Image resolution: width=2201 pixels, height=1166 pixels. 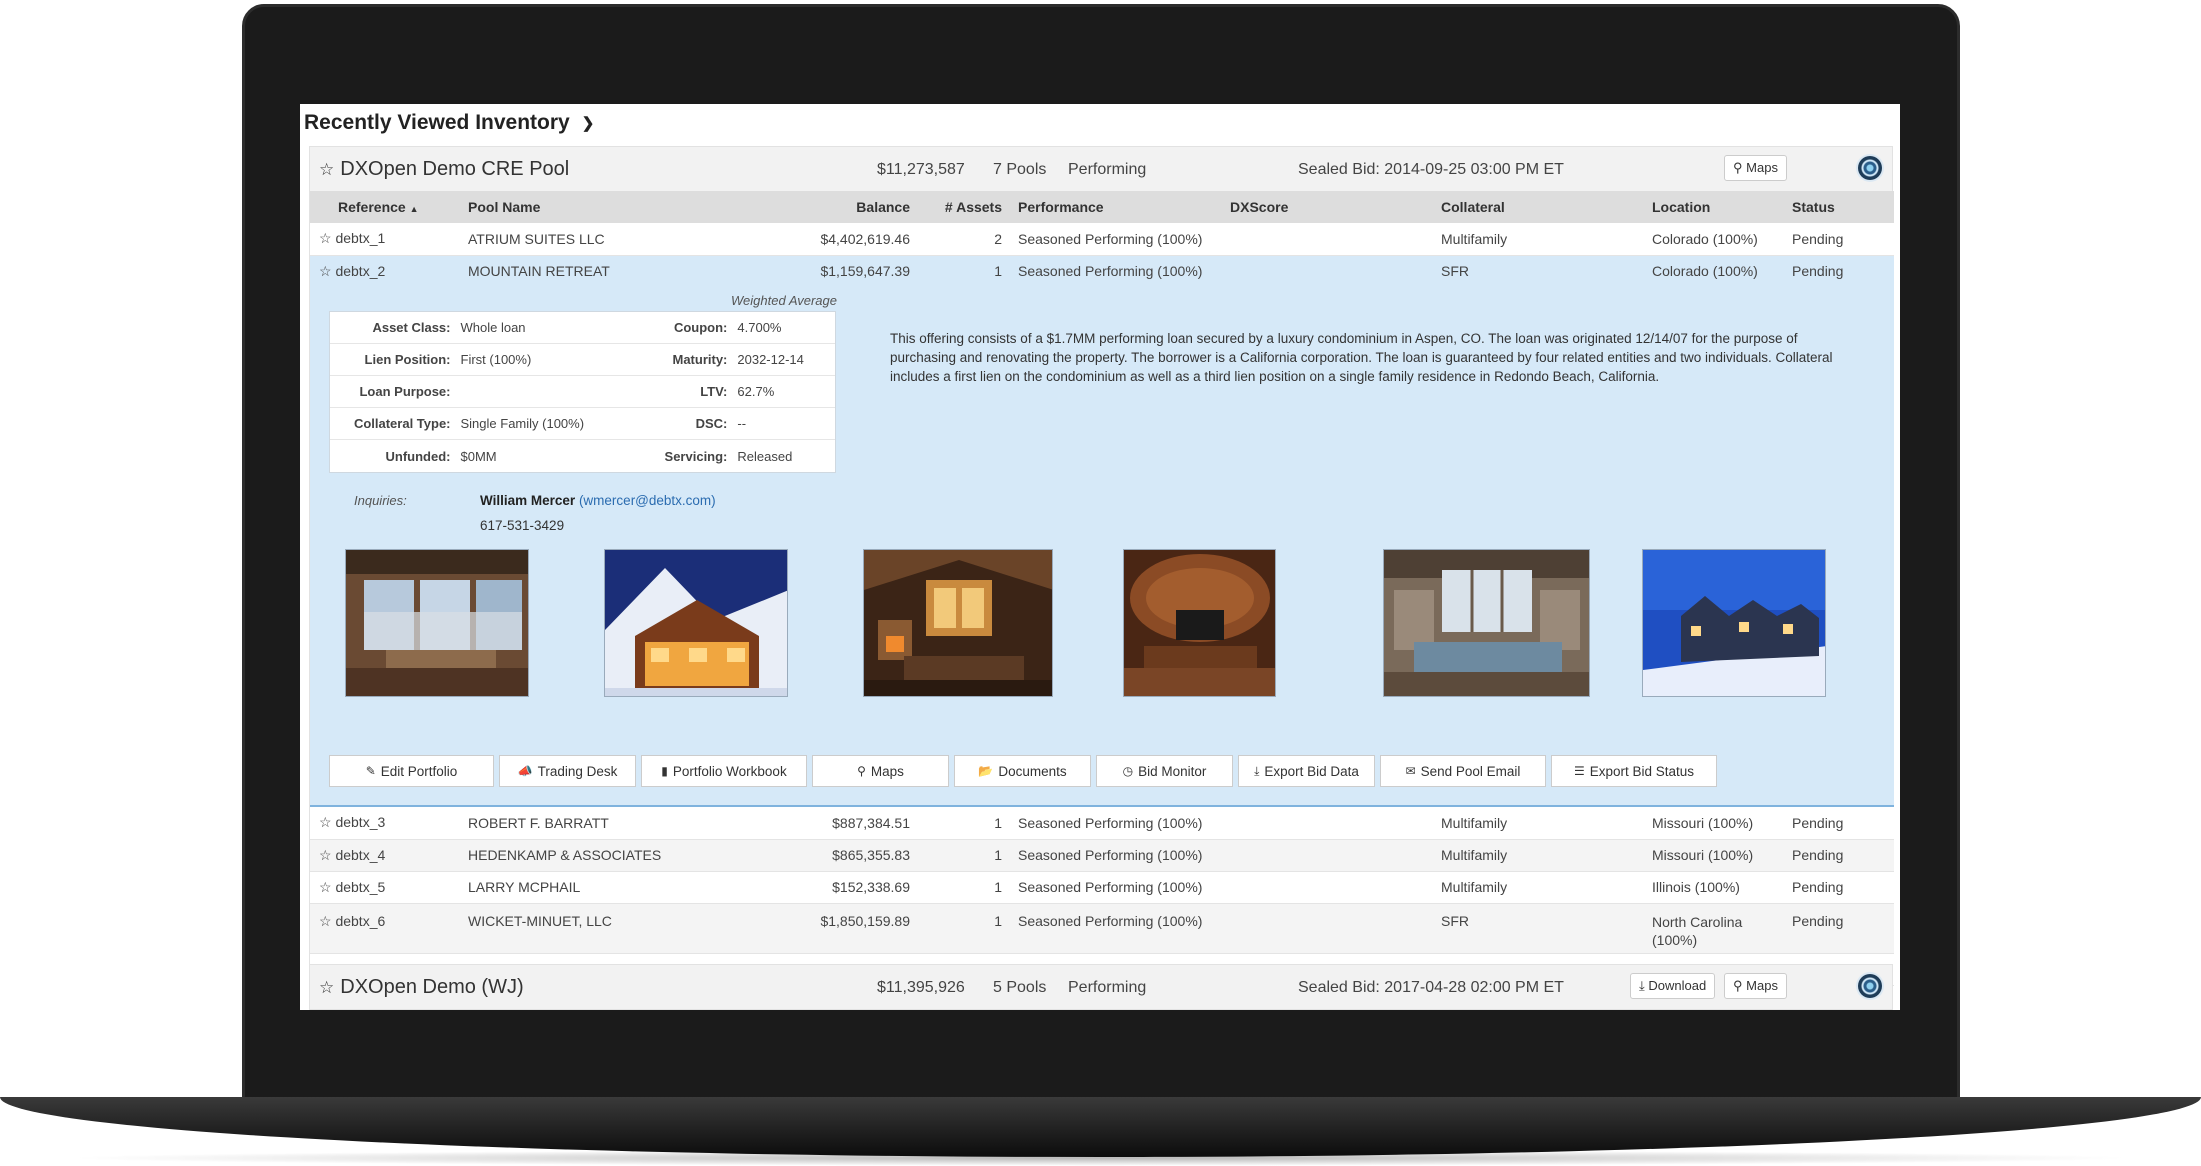 What do you see at coordinates (522, 423) in the screenshot?
I see `attribute-value: Single Family (100%)` at bounding box center [522, 423].